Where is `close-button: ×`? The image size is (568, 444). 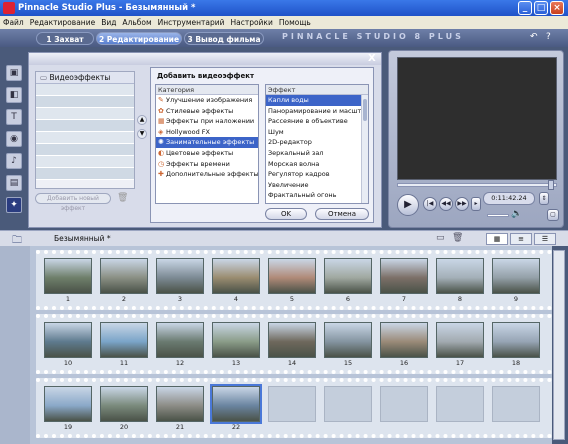
close-button: × is located at coordinates (557, 8).